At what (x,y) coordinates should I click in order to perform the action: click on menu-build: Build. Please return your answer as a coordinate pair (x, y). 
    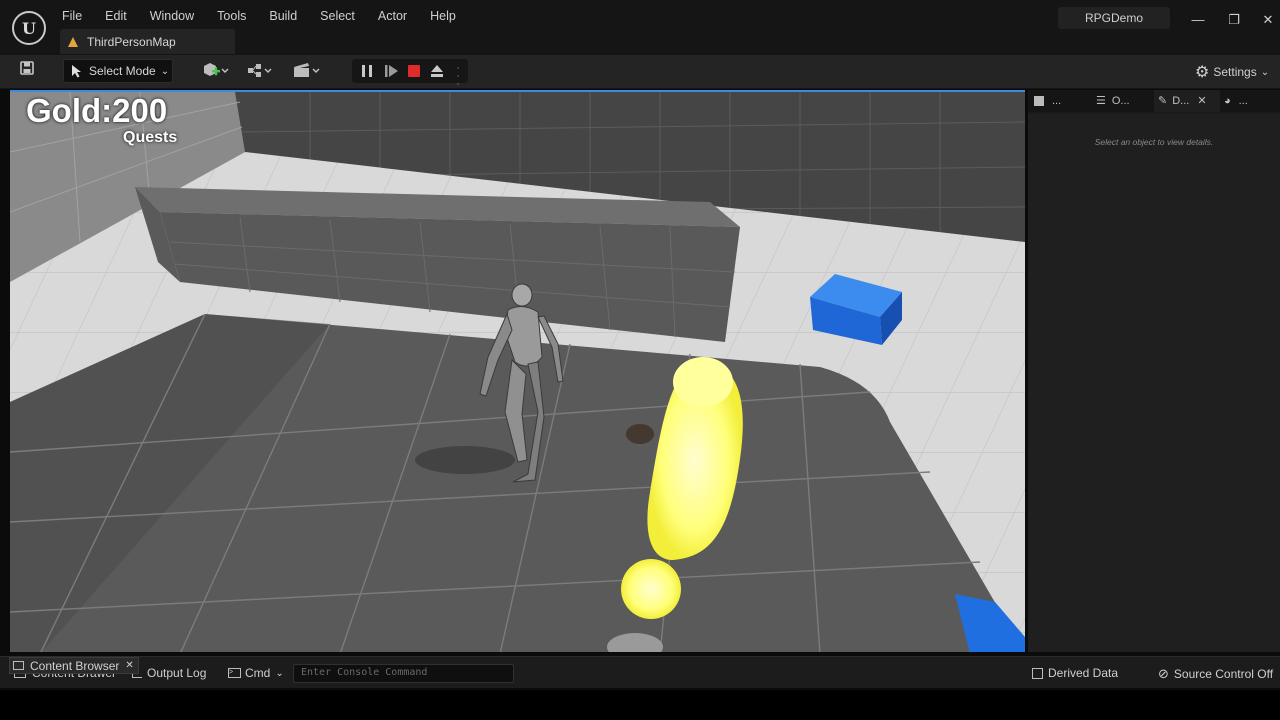
    Looking at the image, I should click on (287, 17).